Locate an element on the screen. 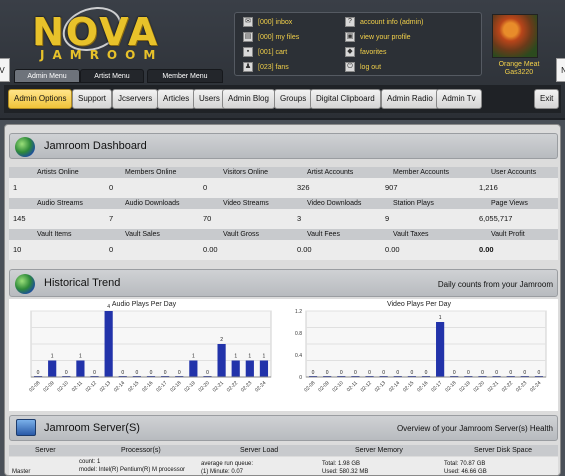 Image resolution: width=565 pixels, height=476 pixels. tab-artist-menu: Artist Menu is located at coordinates (112, 76).